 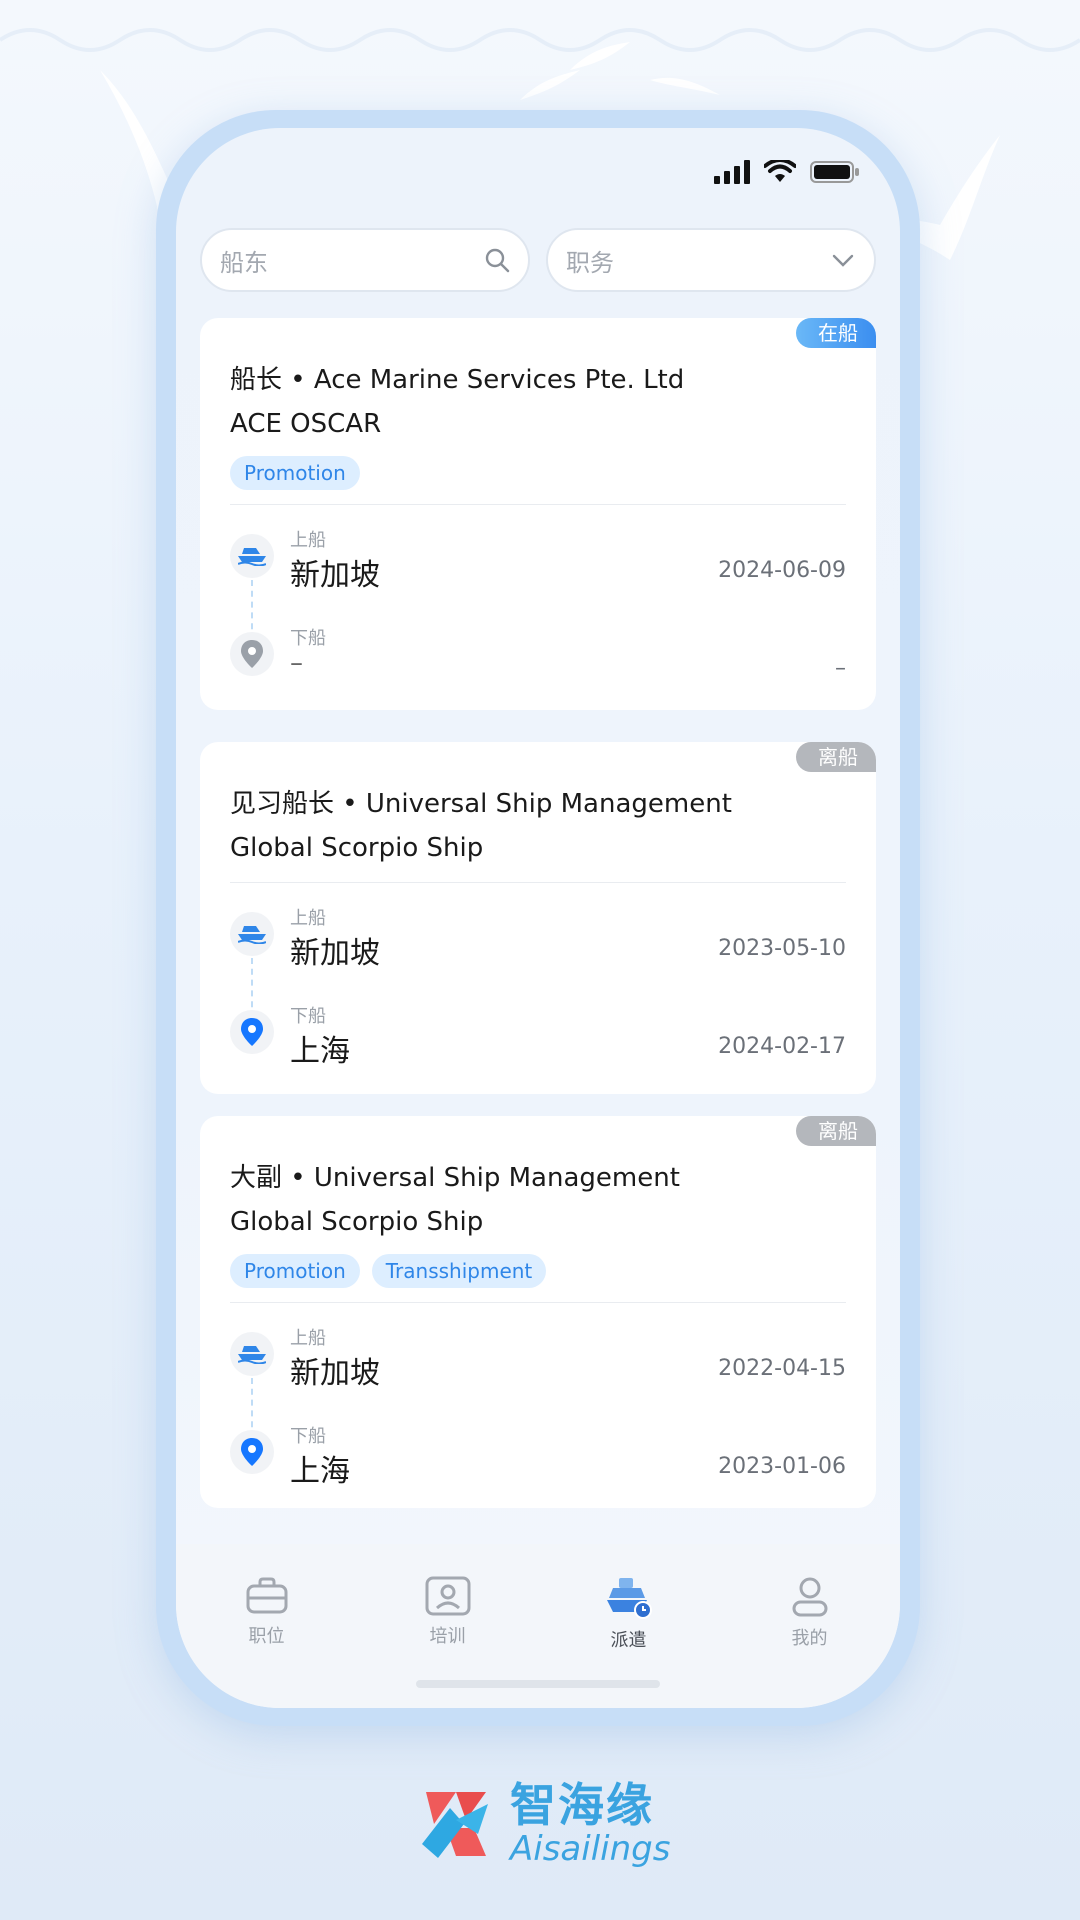 I want to click on training-icon, so click(x=447, y=1596).